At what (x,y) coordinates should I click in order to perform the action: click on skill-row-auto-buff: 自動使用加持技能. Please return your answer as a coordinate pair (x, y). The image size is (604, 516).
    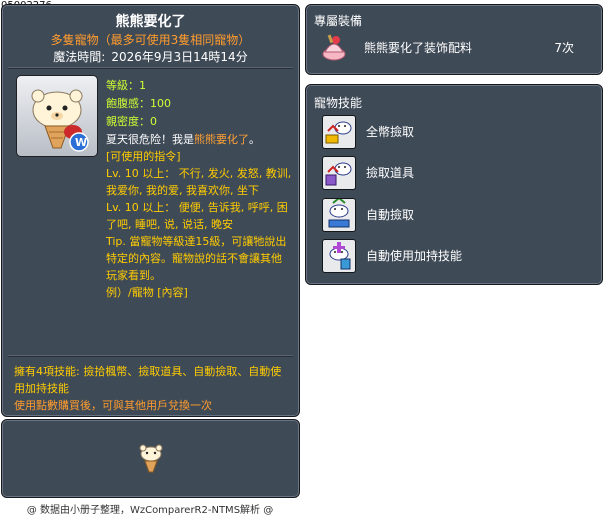
    Looking at the image, I should click on (457, 256).